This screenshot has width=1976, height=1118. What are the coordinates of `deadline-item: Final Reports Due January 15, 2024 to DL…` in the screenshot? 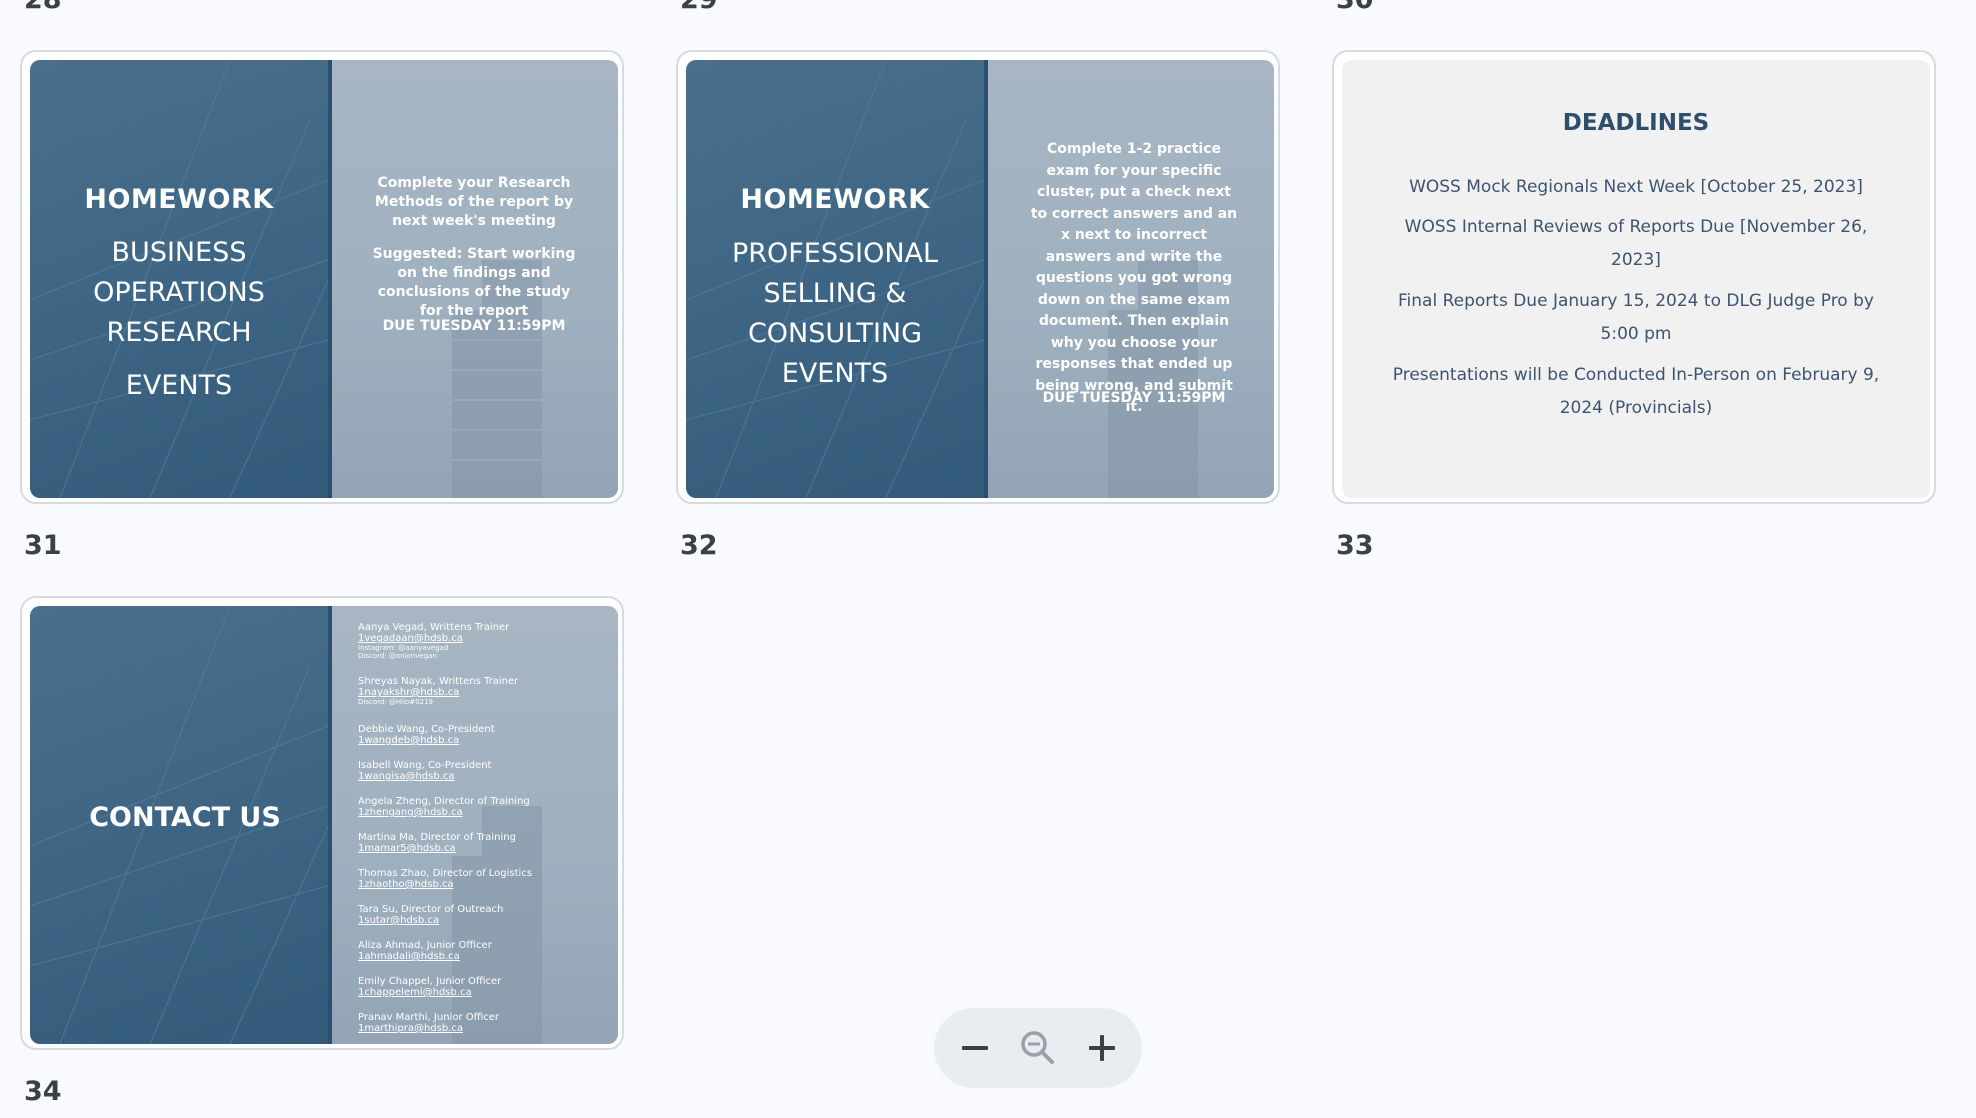 It's located at (1636, 317).